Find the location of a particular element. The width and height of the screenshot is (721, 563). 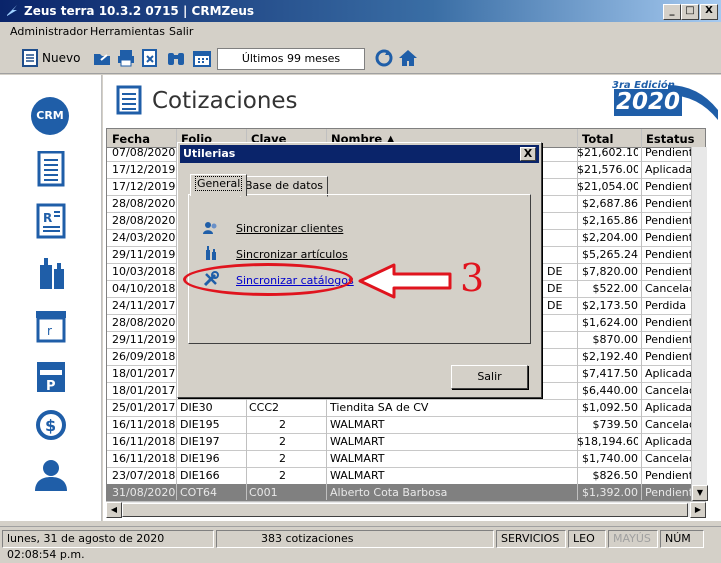

calendar-icon is located at coordinates (202, 58).